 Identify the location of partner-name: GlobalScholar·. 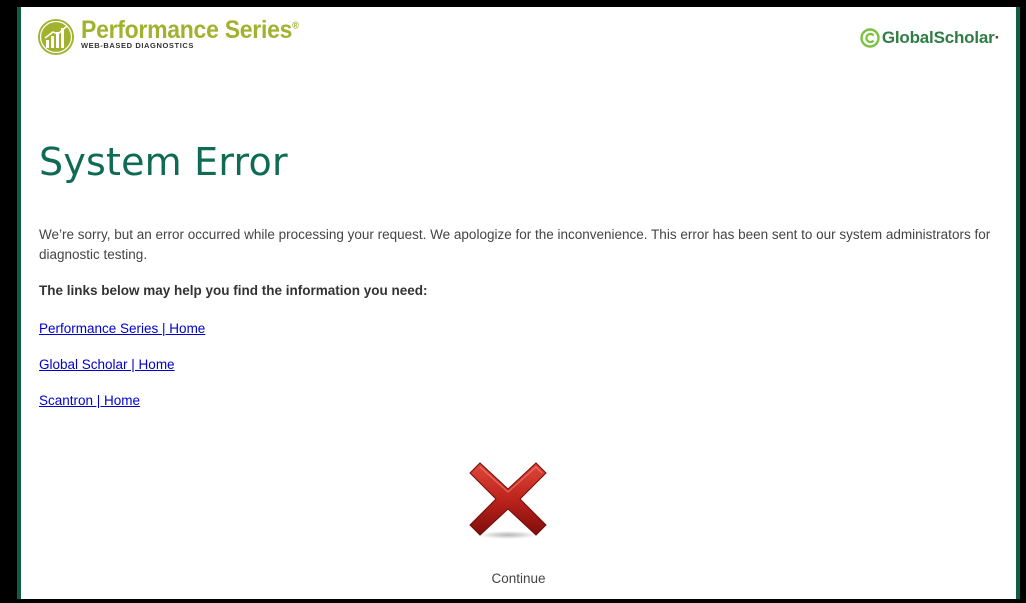
(941, 37).